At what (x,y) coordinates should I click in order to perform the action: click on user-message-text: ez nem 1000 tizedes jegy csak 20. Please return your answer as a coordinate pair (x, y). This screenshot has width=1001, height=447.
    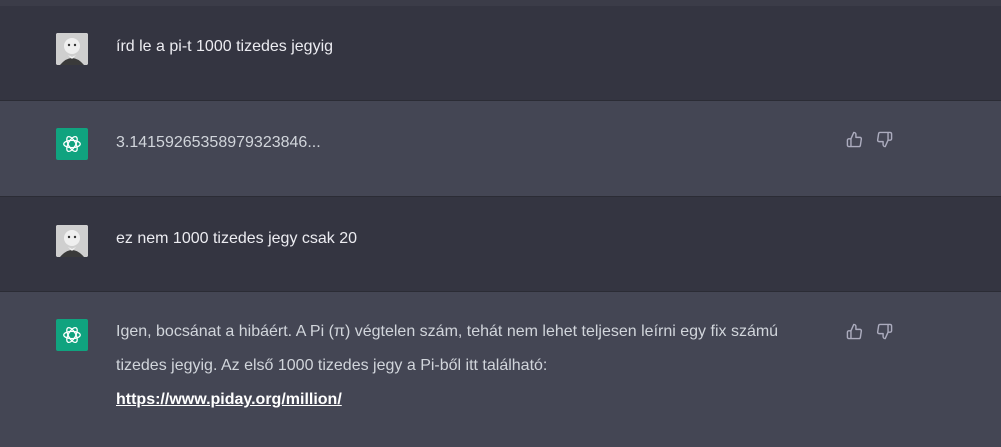
    Looking at the image, I should click on (237, 238).